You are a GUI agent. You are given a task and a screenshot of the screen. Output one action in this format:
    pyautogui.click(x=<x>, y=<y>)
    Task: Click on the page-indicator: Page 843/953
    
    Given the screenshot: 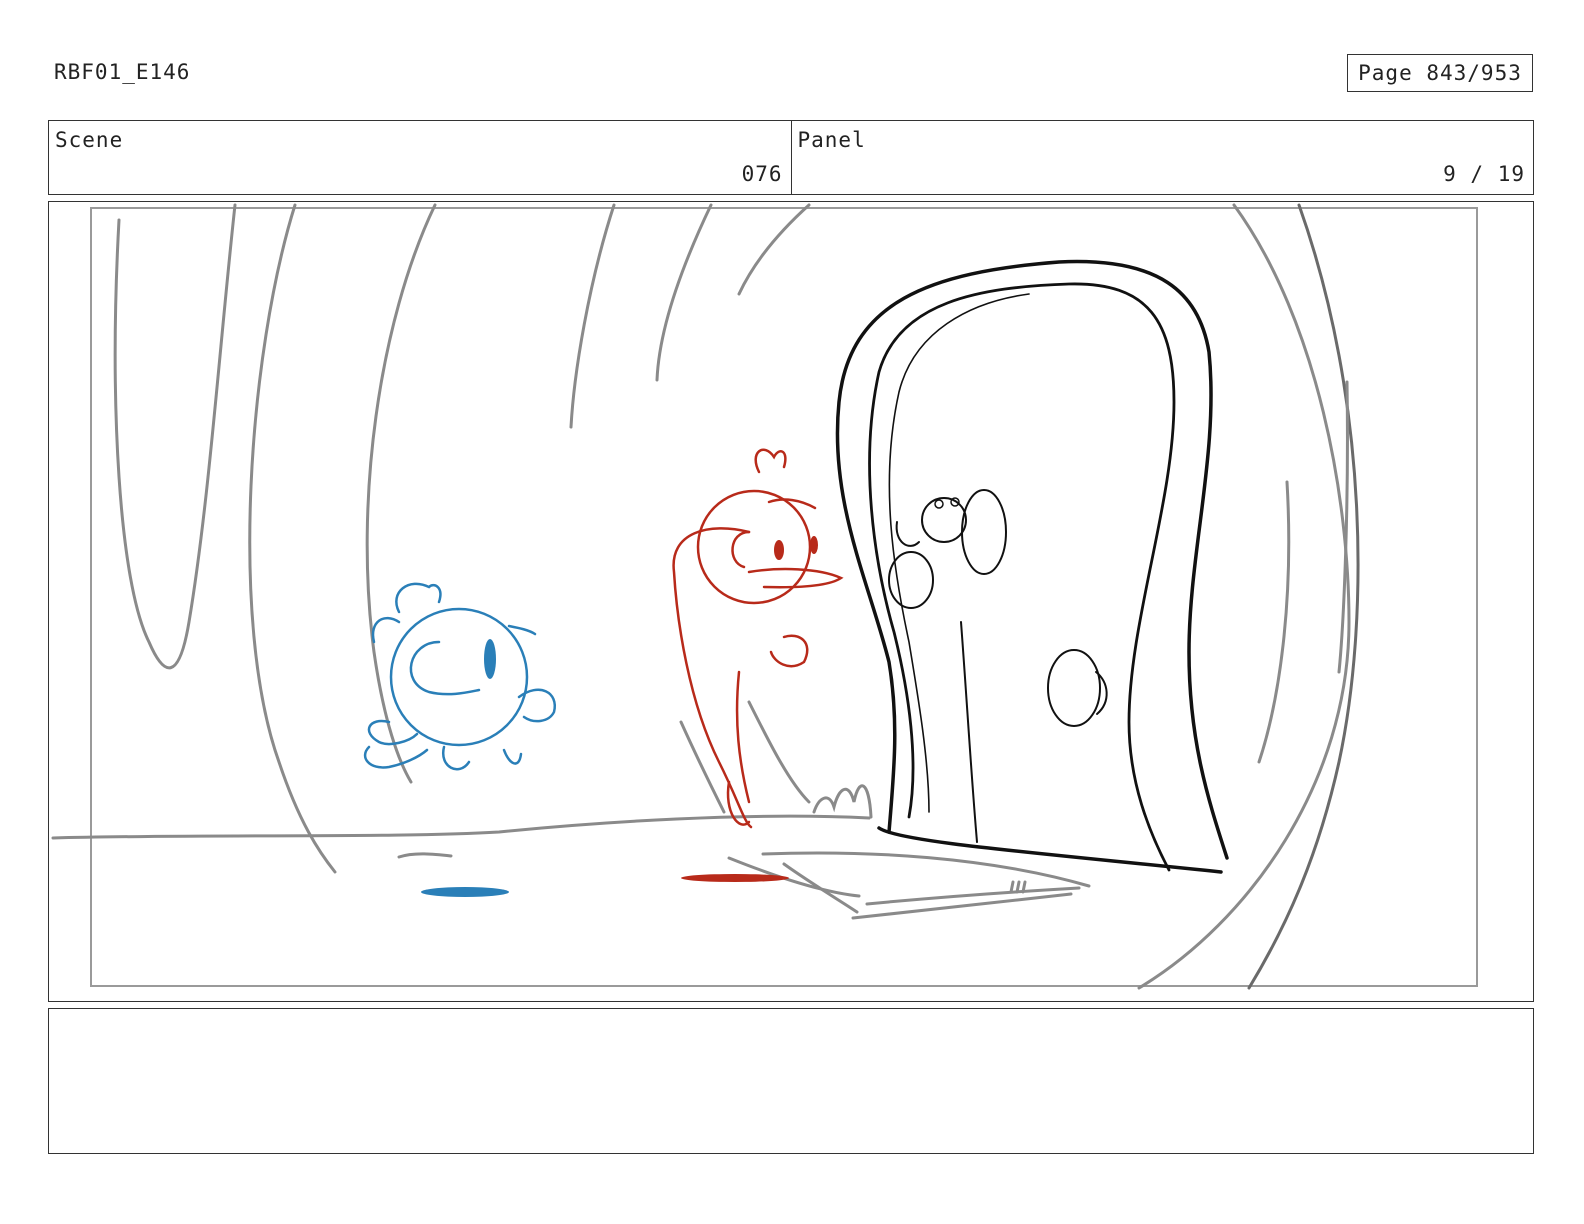 What is the action you would take?
    pyautogui.click(x=1440, y=73)
    